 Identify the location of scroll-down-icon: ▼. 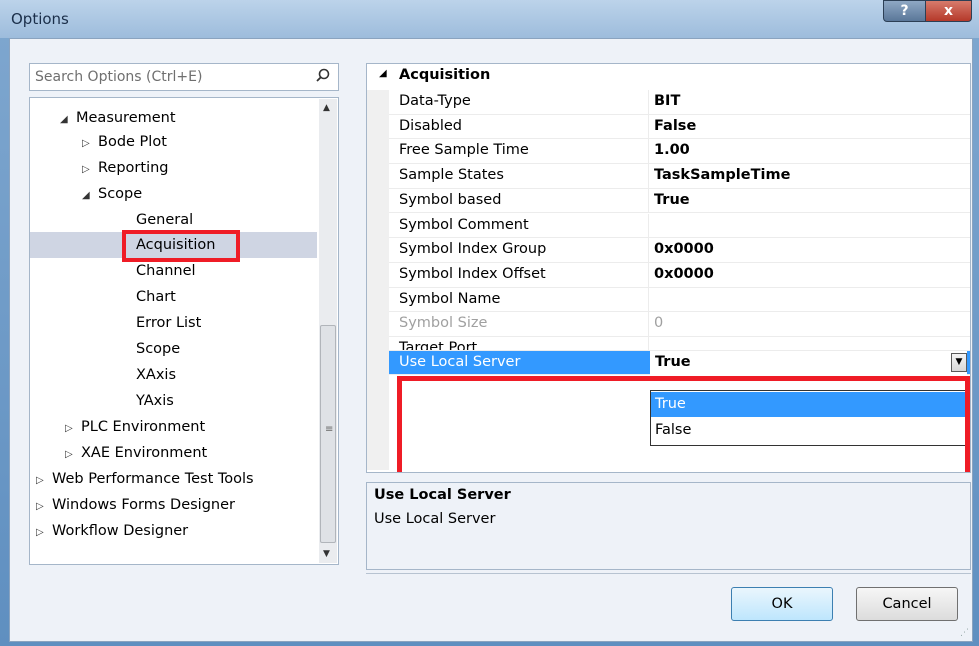
(326, 554).